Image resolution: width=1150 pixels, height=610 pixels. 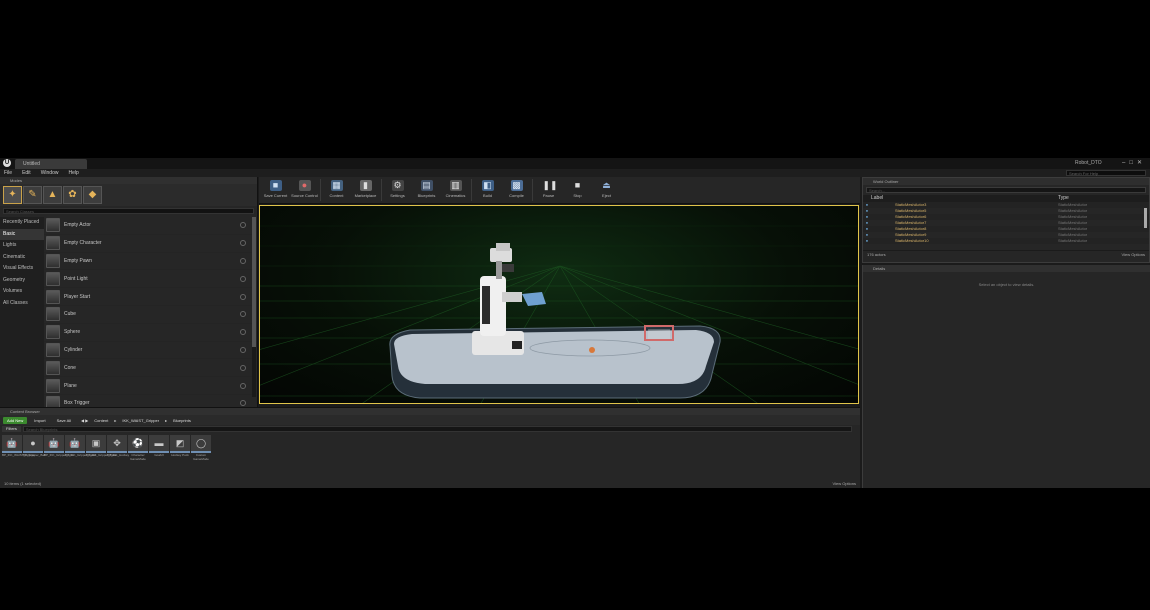 I want to click on asset-tile: 🤖 BP_IKK_Gripper_Arm, so click(x=58, y=448).